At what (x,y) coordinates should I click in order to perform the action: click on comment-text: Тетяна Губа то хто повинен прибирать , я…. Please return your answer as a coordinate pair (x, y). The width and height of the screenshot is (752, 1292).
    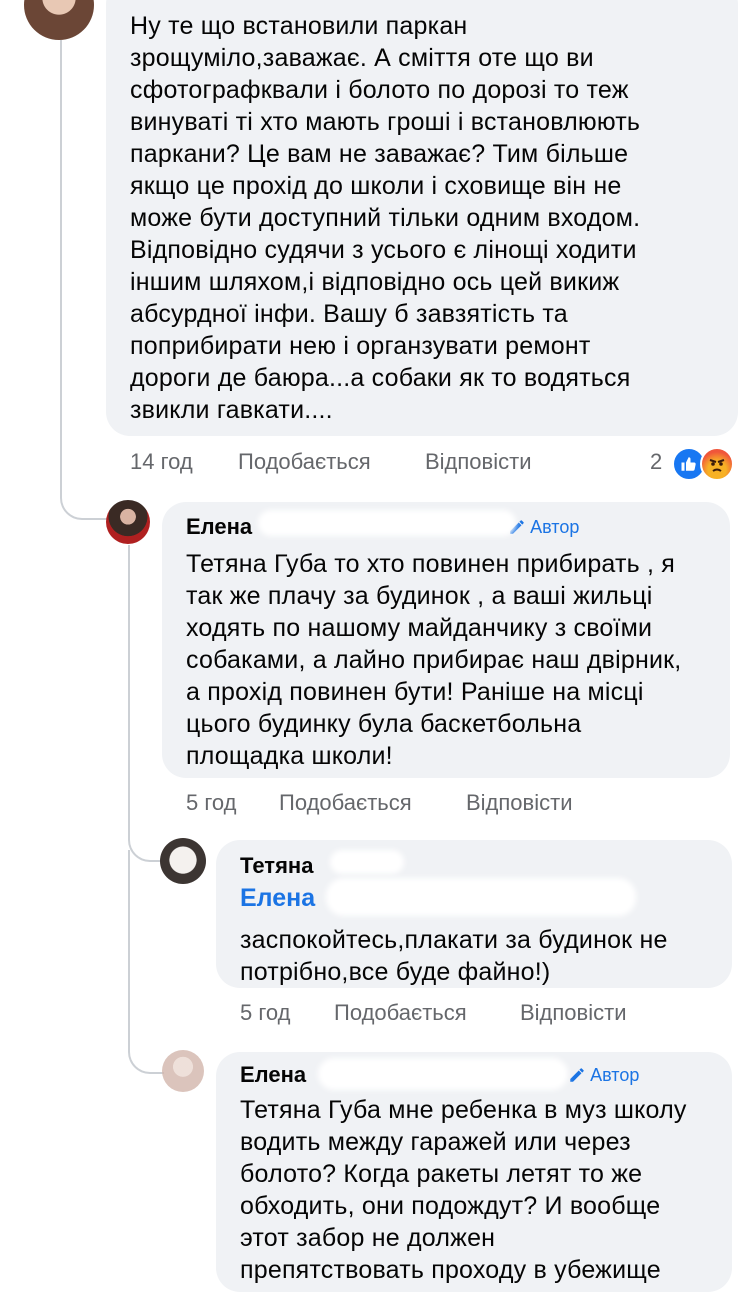
    Looking at the image, I should click on (434, 660).